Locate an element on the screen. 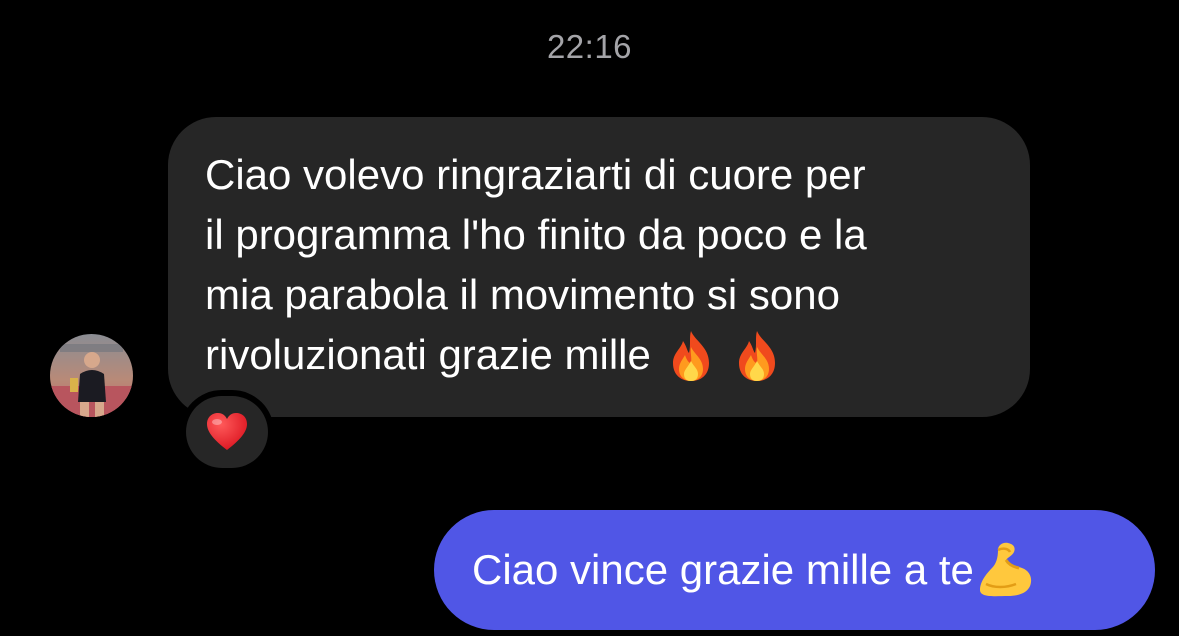  message-line: Ciao volevo ringraziarti di cuore per is located at coordinates (535, 174).